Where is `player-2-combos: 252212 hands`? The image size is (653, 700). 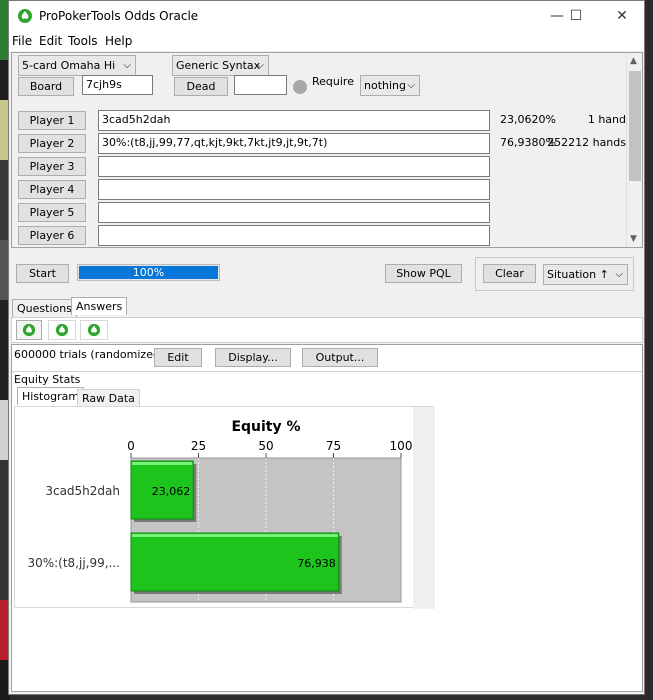
player-2-combos: 252212 hands is located at coordinates (586, 142).